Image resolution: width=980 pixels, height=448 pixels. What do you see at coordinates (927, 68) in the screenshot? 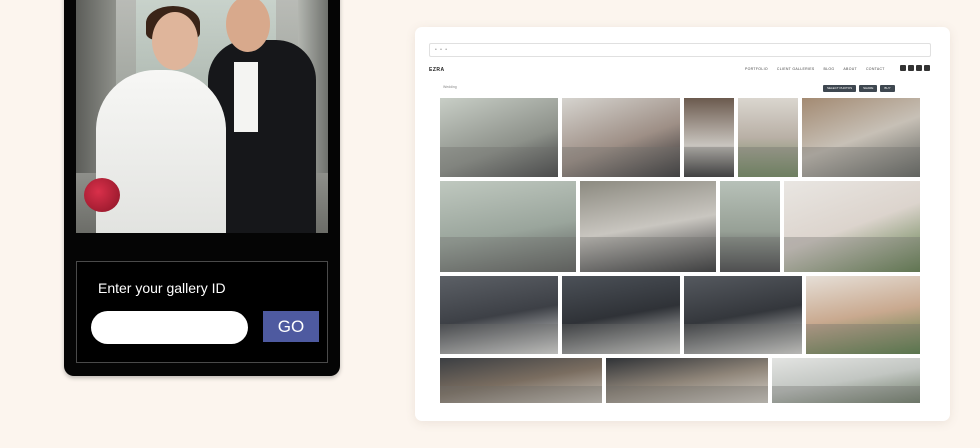
I see `email-icon` at bounding box center [927, 68].